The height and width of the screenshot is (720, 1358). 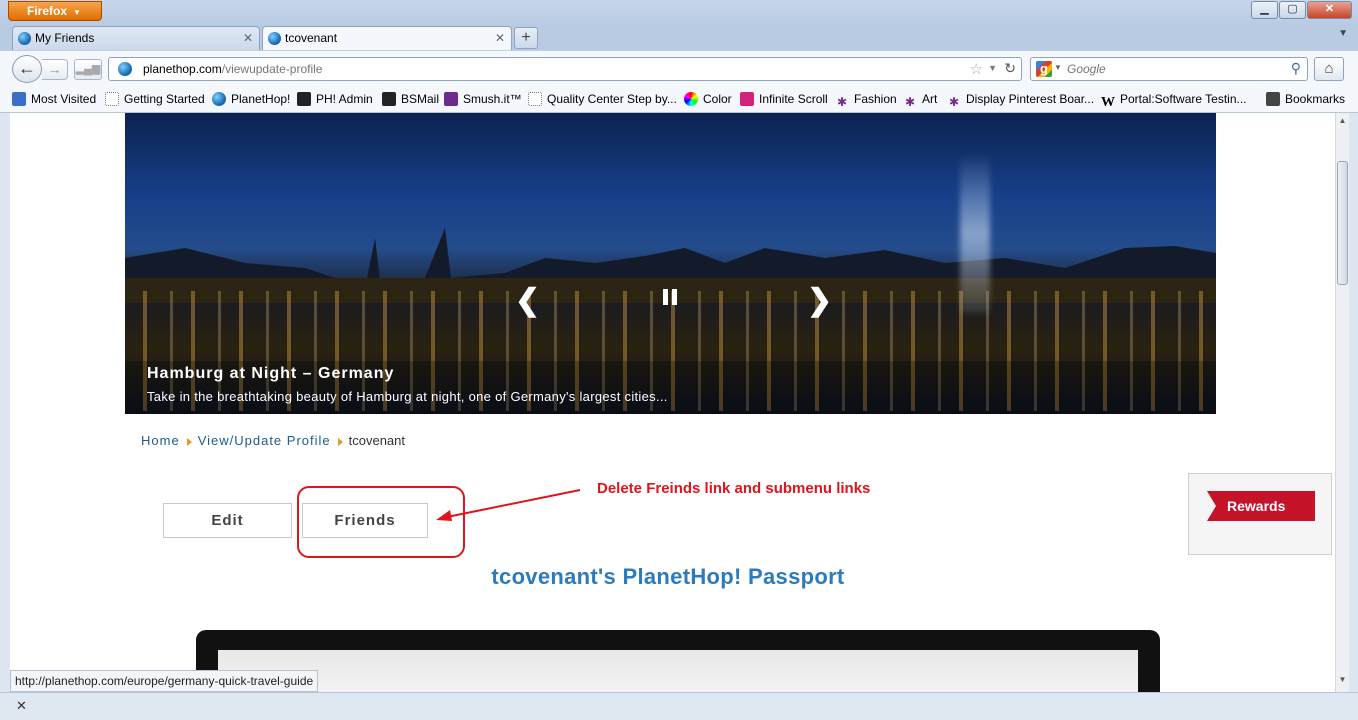 What do you see at coordinates (1329, 69) in the screenshot?
I see `home-button: ⌂` at bounding box center [1329, 69].